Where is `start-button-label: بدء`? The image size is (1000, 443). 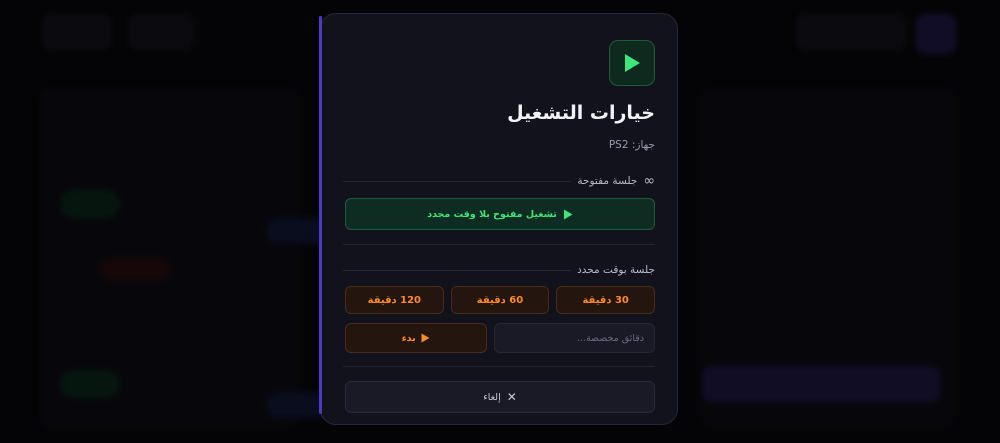 start-button-label: بدء is located at coordinates (408, 338).